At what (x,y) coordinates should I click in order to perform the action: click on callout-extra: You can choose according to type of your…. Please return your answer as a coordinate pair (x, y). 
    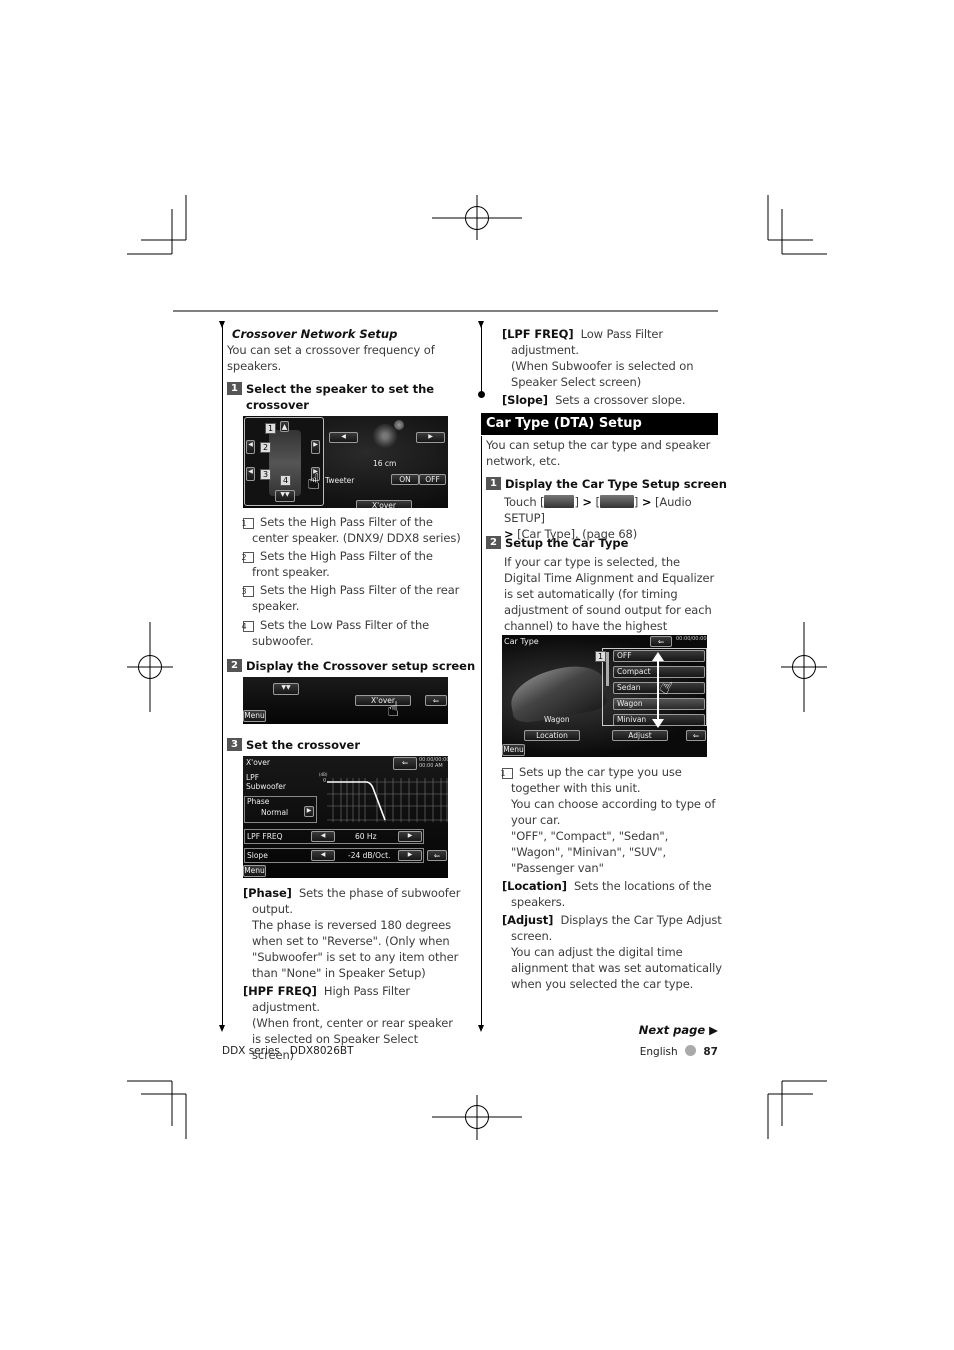
    Looking at the image, I should click on (613, 812).